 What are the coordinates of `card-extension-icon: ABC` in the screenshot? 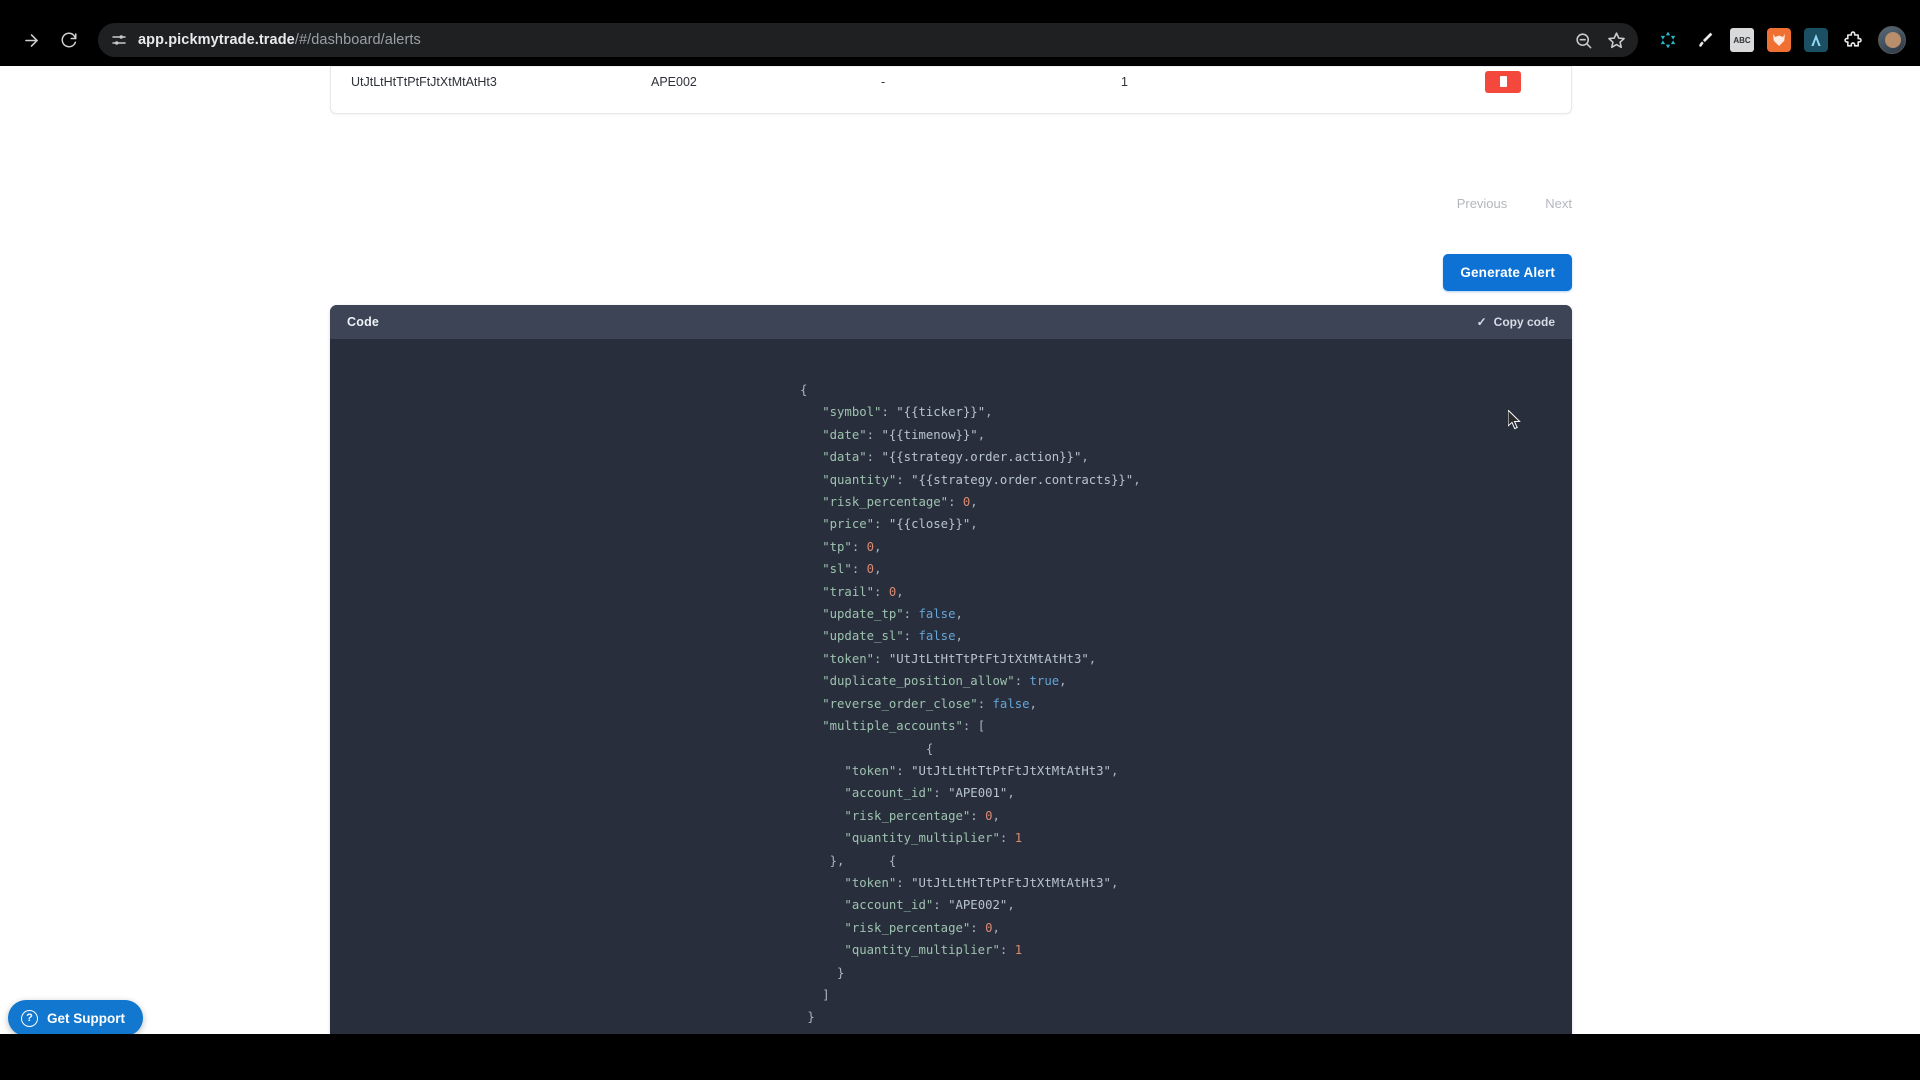 It's located at (1742, 40).